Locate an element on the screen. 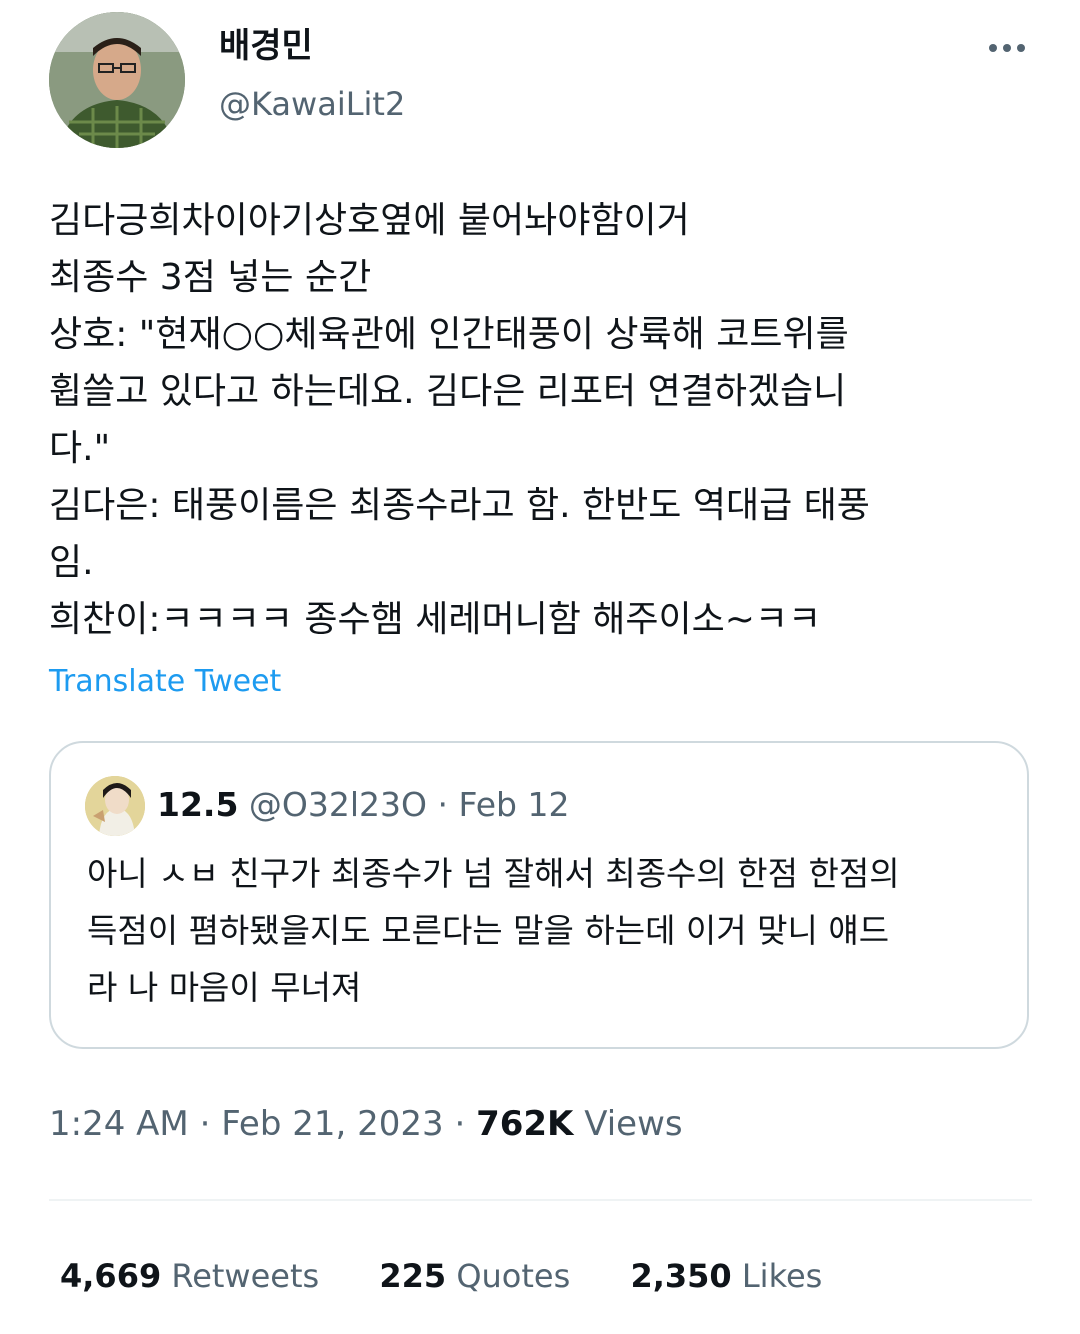 This screenshot has width=1080, height=1334. quoted-tweet-line: 라 나 마음이 무너져 is located at coordinates (224, 987).